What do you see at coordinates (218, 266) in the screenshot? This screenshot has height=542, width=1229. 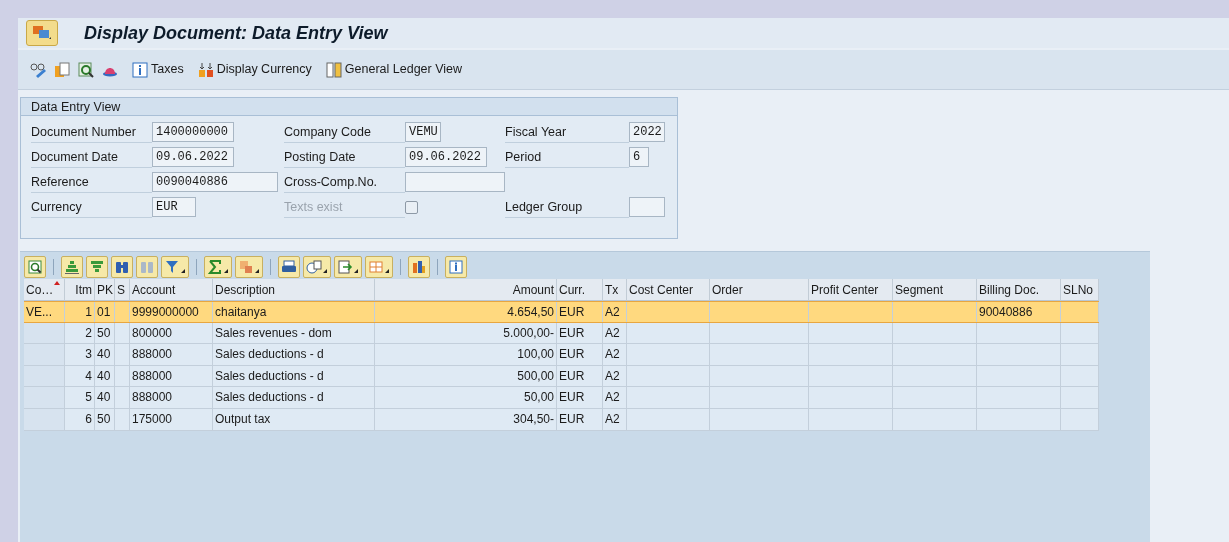 I see `sum-icon` at bounding box center [218, 266].